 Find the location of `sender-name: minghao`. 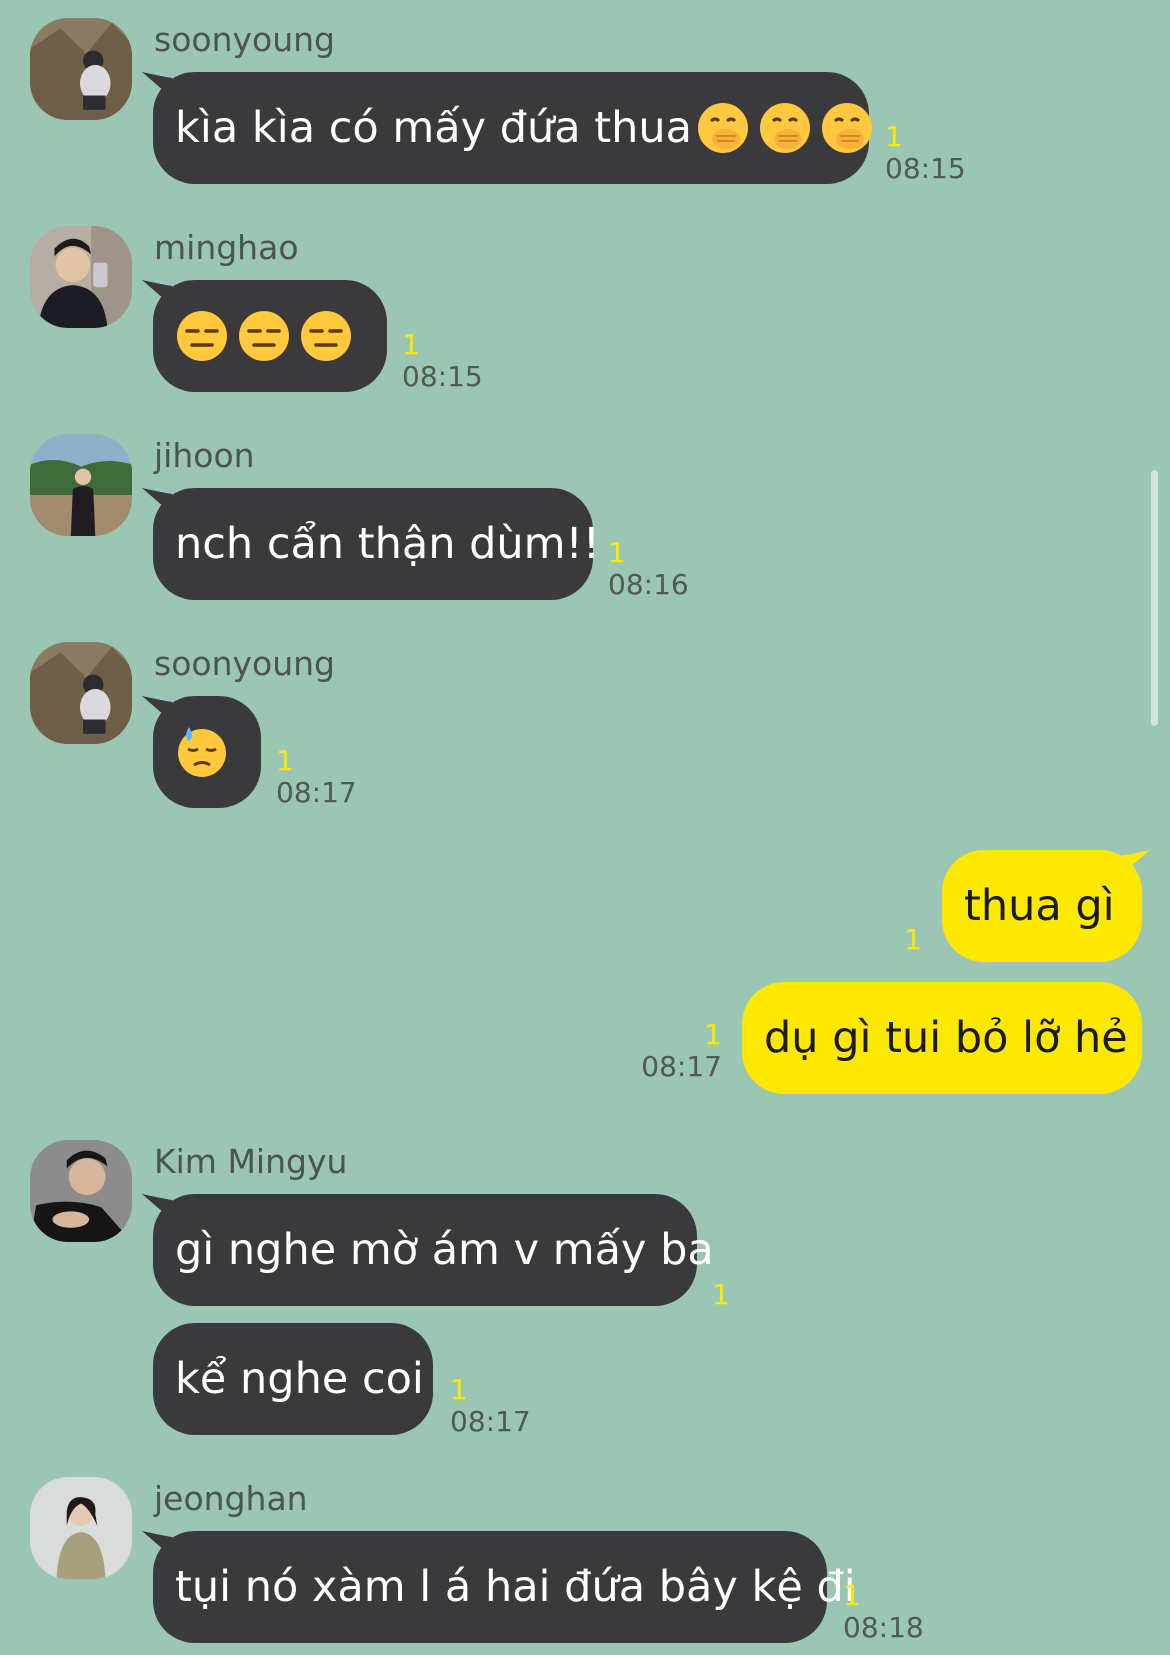

sender-name: minghao is located at coordinates (226, 247).